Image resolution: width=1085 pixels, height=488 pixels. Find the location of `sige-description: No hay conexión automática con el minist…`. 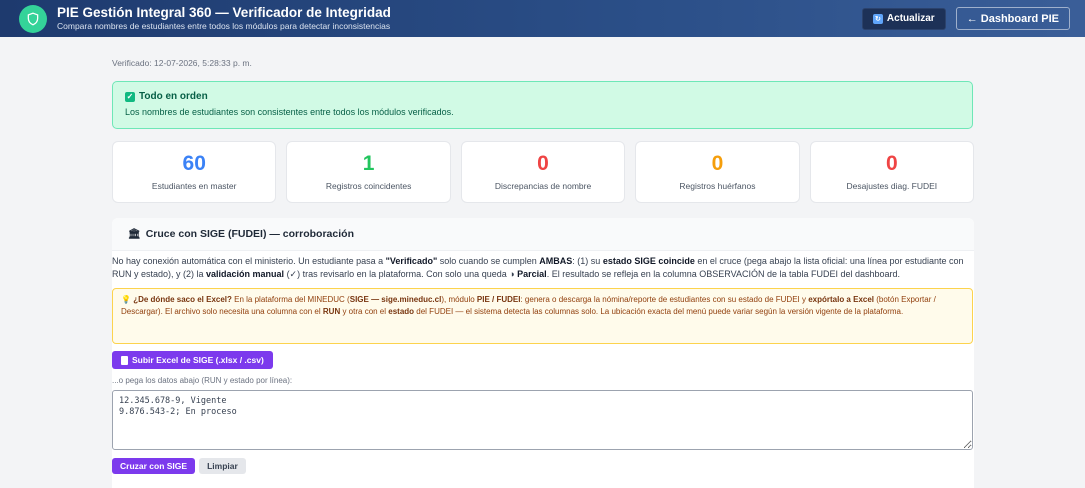

sige-description: No hay conexión automática con el minist… is located at coordinates (538, 267).